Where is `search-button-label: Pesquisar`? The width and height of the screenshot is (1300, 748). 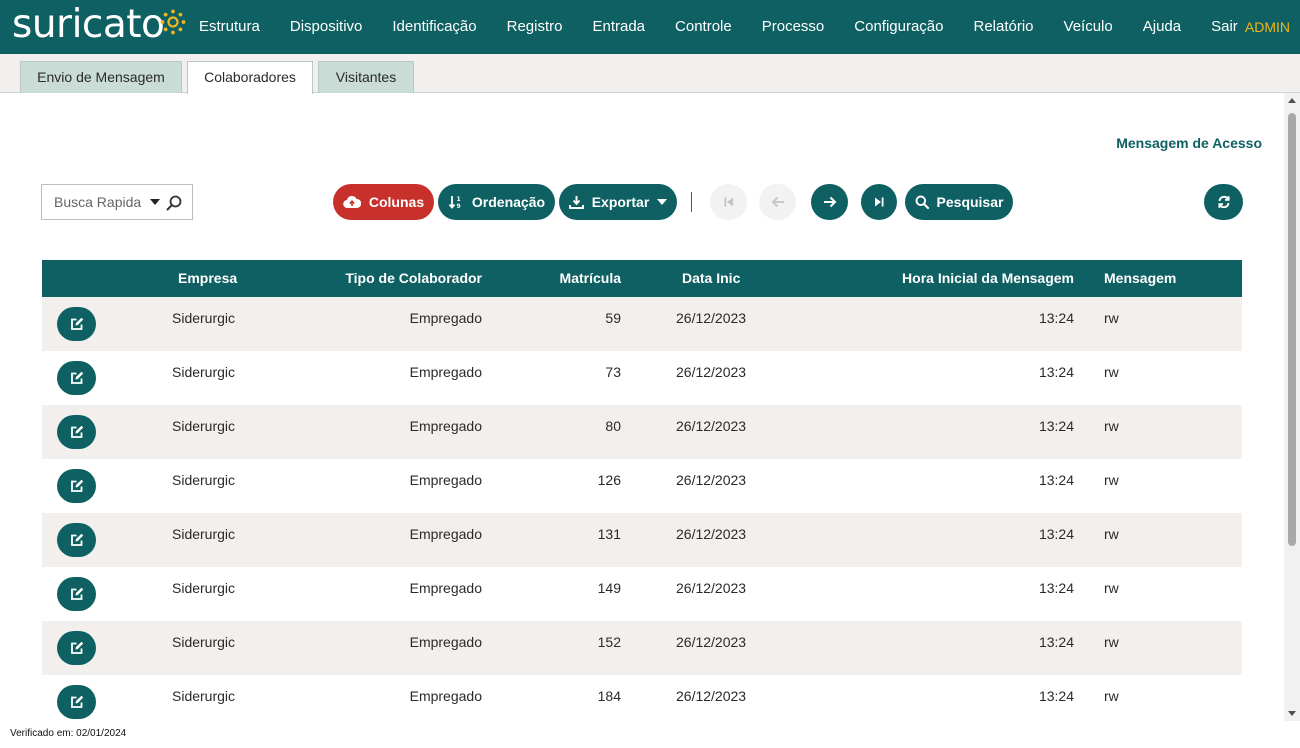
search-button-label: Pesquisar is located at coordinates (970, 202).